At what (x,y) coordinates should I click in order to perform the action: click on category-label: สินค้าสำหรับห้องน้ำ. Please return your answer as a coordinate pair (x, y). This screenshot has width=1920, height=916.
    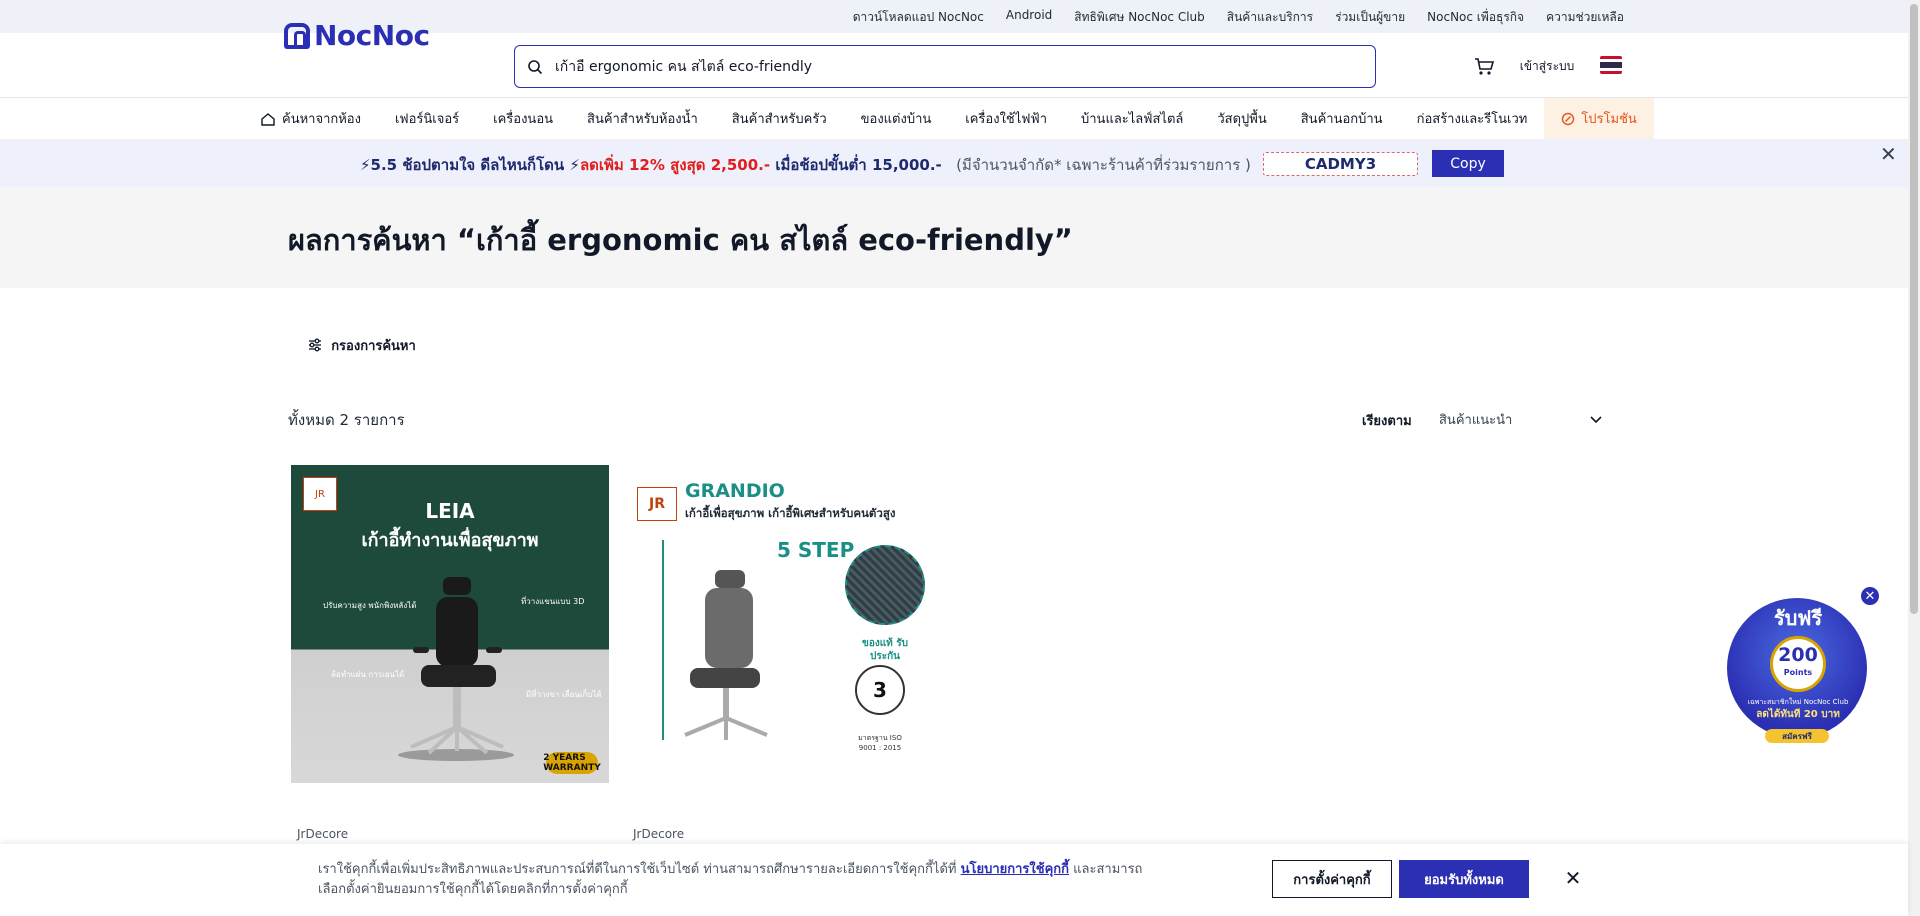
    Looking at the image, I should click on (642, 119).